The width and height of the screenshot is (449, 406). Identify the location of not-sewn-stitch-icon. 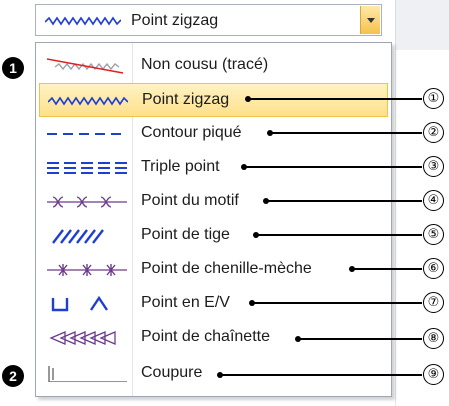
(85, 66).